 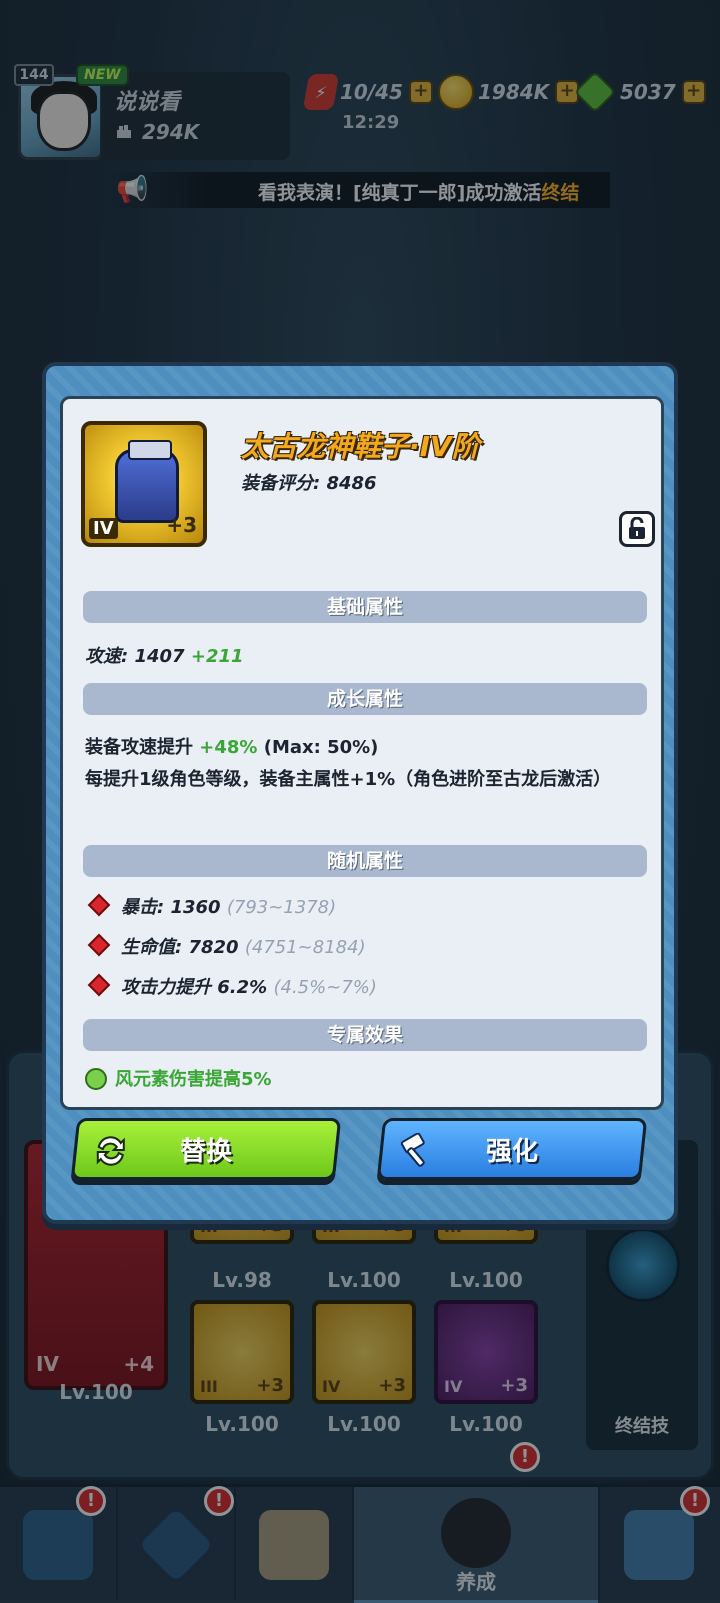 What do you see at coordinates (348, 779) in the screenshot?
I see `growth-attr-description: 每提升1级角色等级，装备主属性+1%（角色进阶至古龙后激活）` at bounding box center [348, 779].